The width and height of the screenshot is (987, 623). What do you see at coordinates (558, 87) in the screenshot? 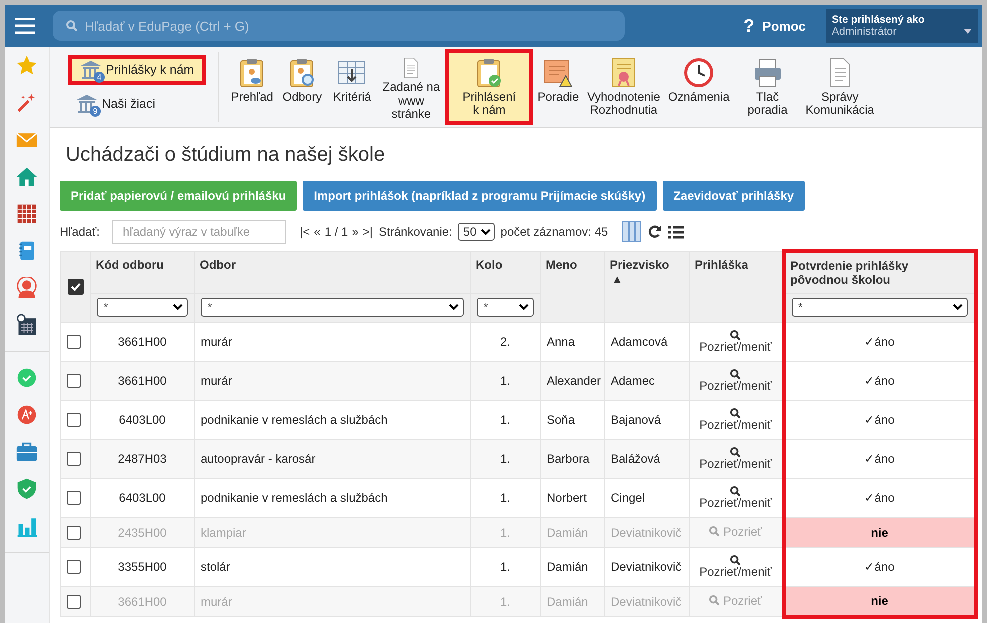
I see `toolbar-button: Poradie` at bounding box center [558, 87].